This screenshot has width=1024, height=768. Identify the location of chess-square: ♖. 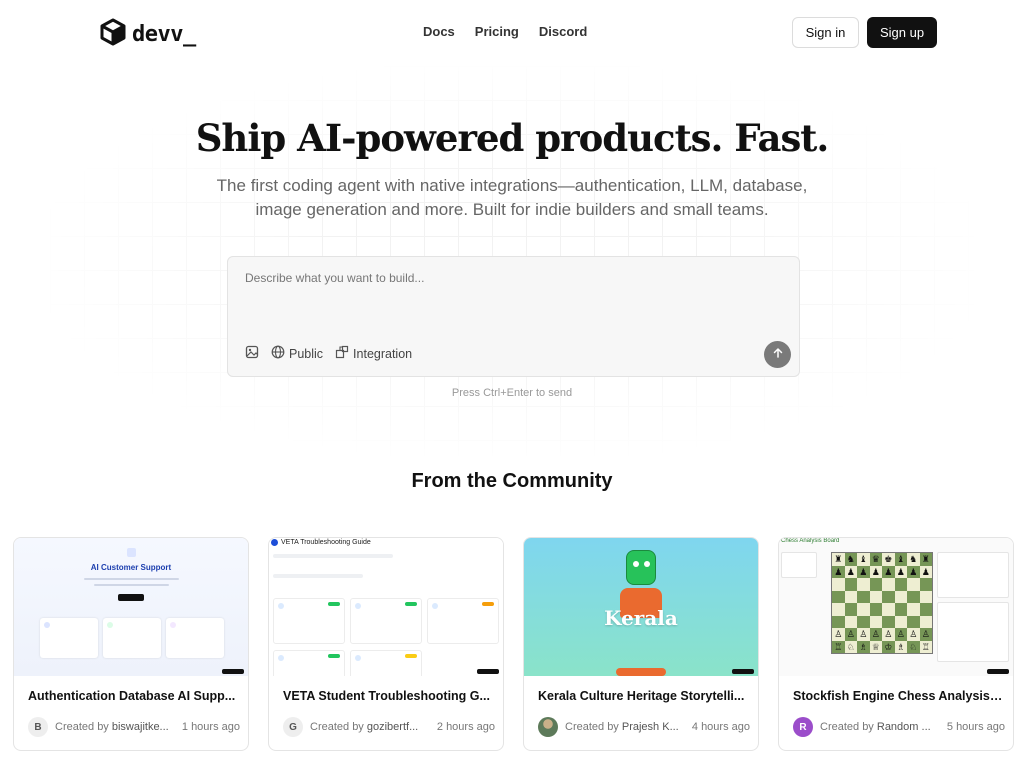
(838, 646).